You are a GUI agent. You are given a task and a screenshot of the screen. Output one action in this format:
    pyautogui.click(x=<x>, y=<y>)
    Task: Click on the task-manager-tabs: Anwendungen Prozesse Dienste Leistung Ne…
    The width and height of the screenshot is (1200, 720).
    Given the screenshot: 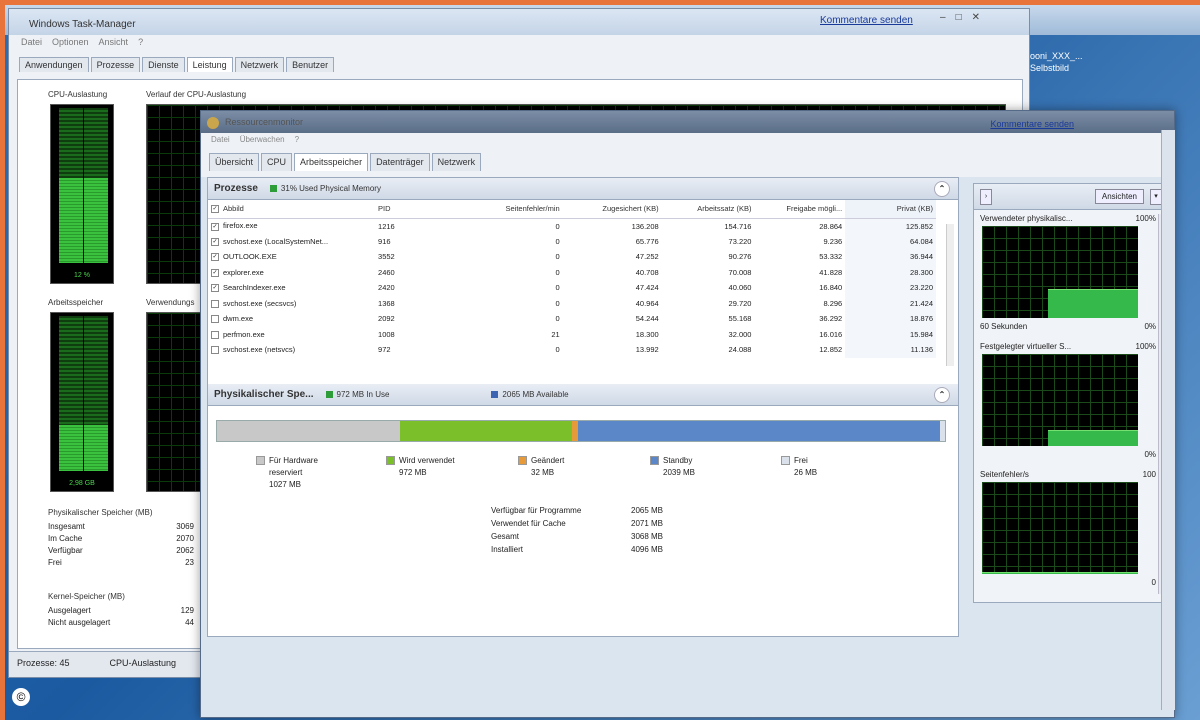 What is the action you would take?
    pyautogui.click(x=519, y=64)
    